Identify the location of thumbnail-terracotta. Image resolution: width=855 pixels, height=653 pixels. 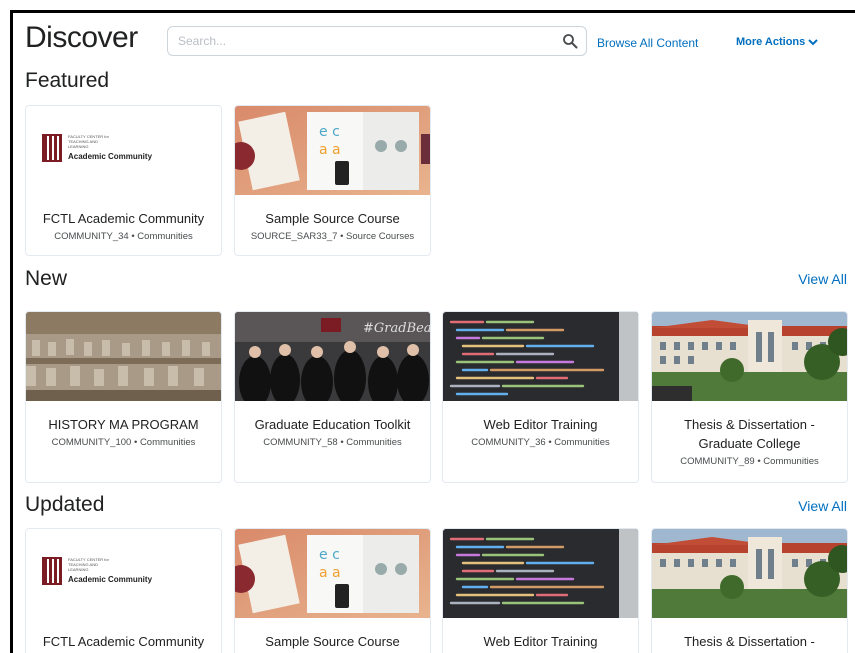
(123, 356).